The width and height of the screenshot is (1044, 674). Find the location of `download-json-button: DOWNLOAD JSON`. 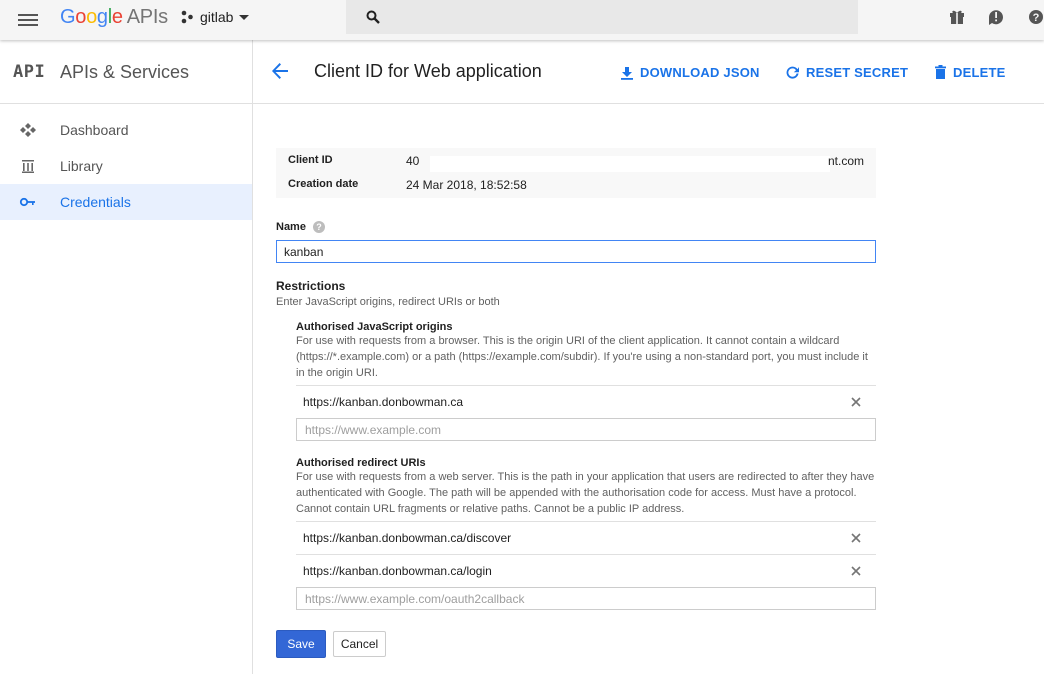

download-json-button: DOWNLOAD JSON is located at coordinates (690, 72).